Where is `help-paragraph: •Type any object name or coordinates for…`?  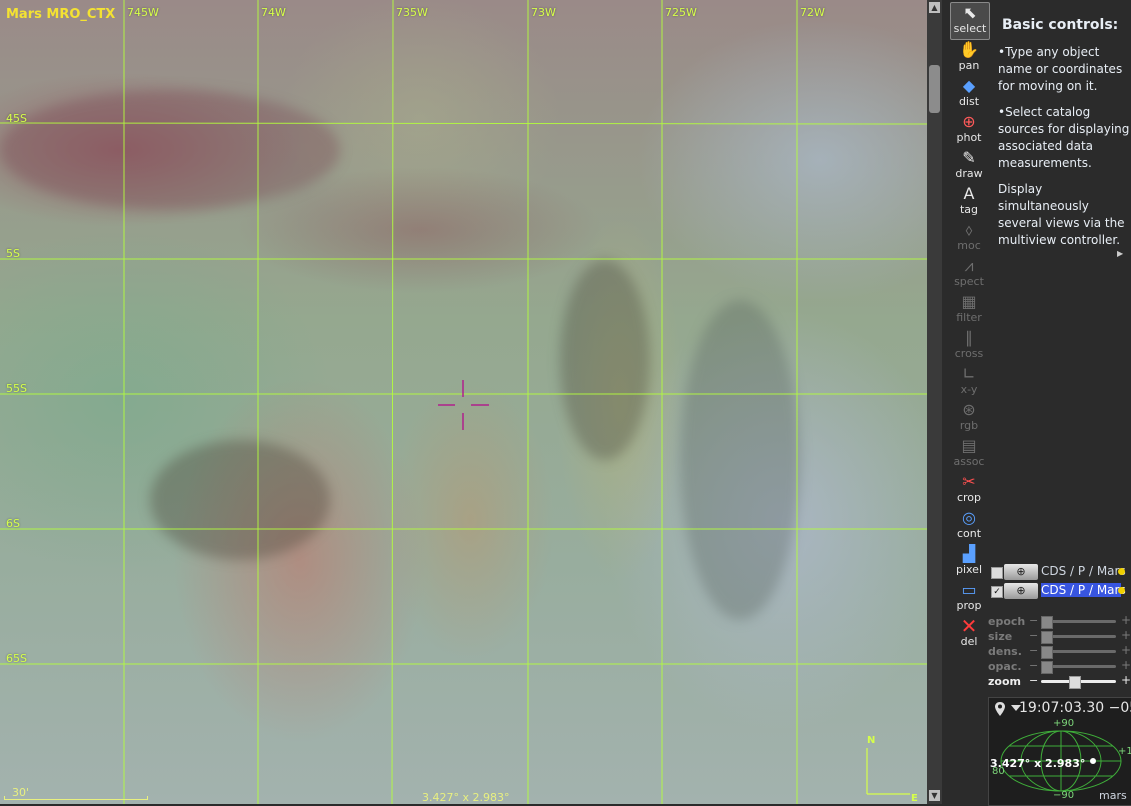
help-paragraph: •Type any object name or coordinates for… is located at coordinates (1060, 69).